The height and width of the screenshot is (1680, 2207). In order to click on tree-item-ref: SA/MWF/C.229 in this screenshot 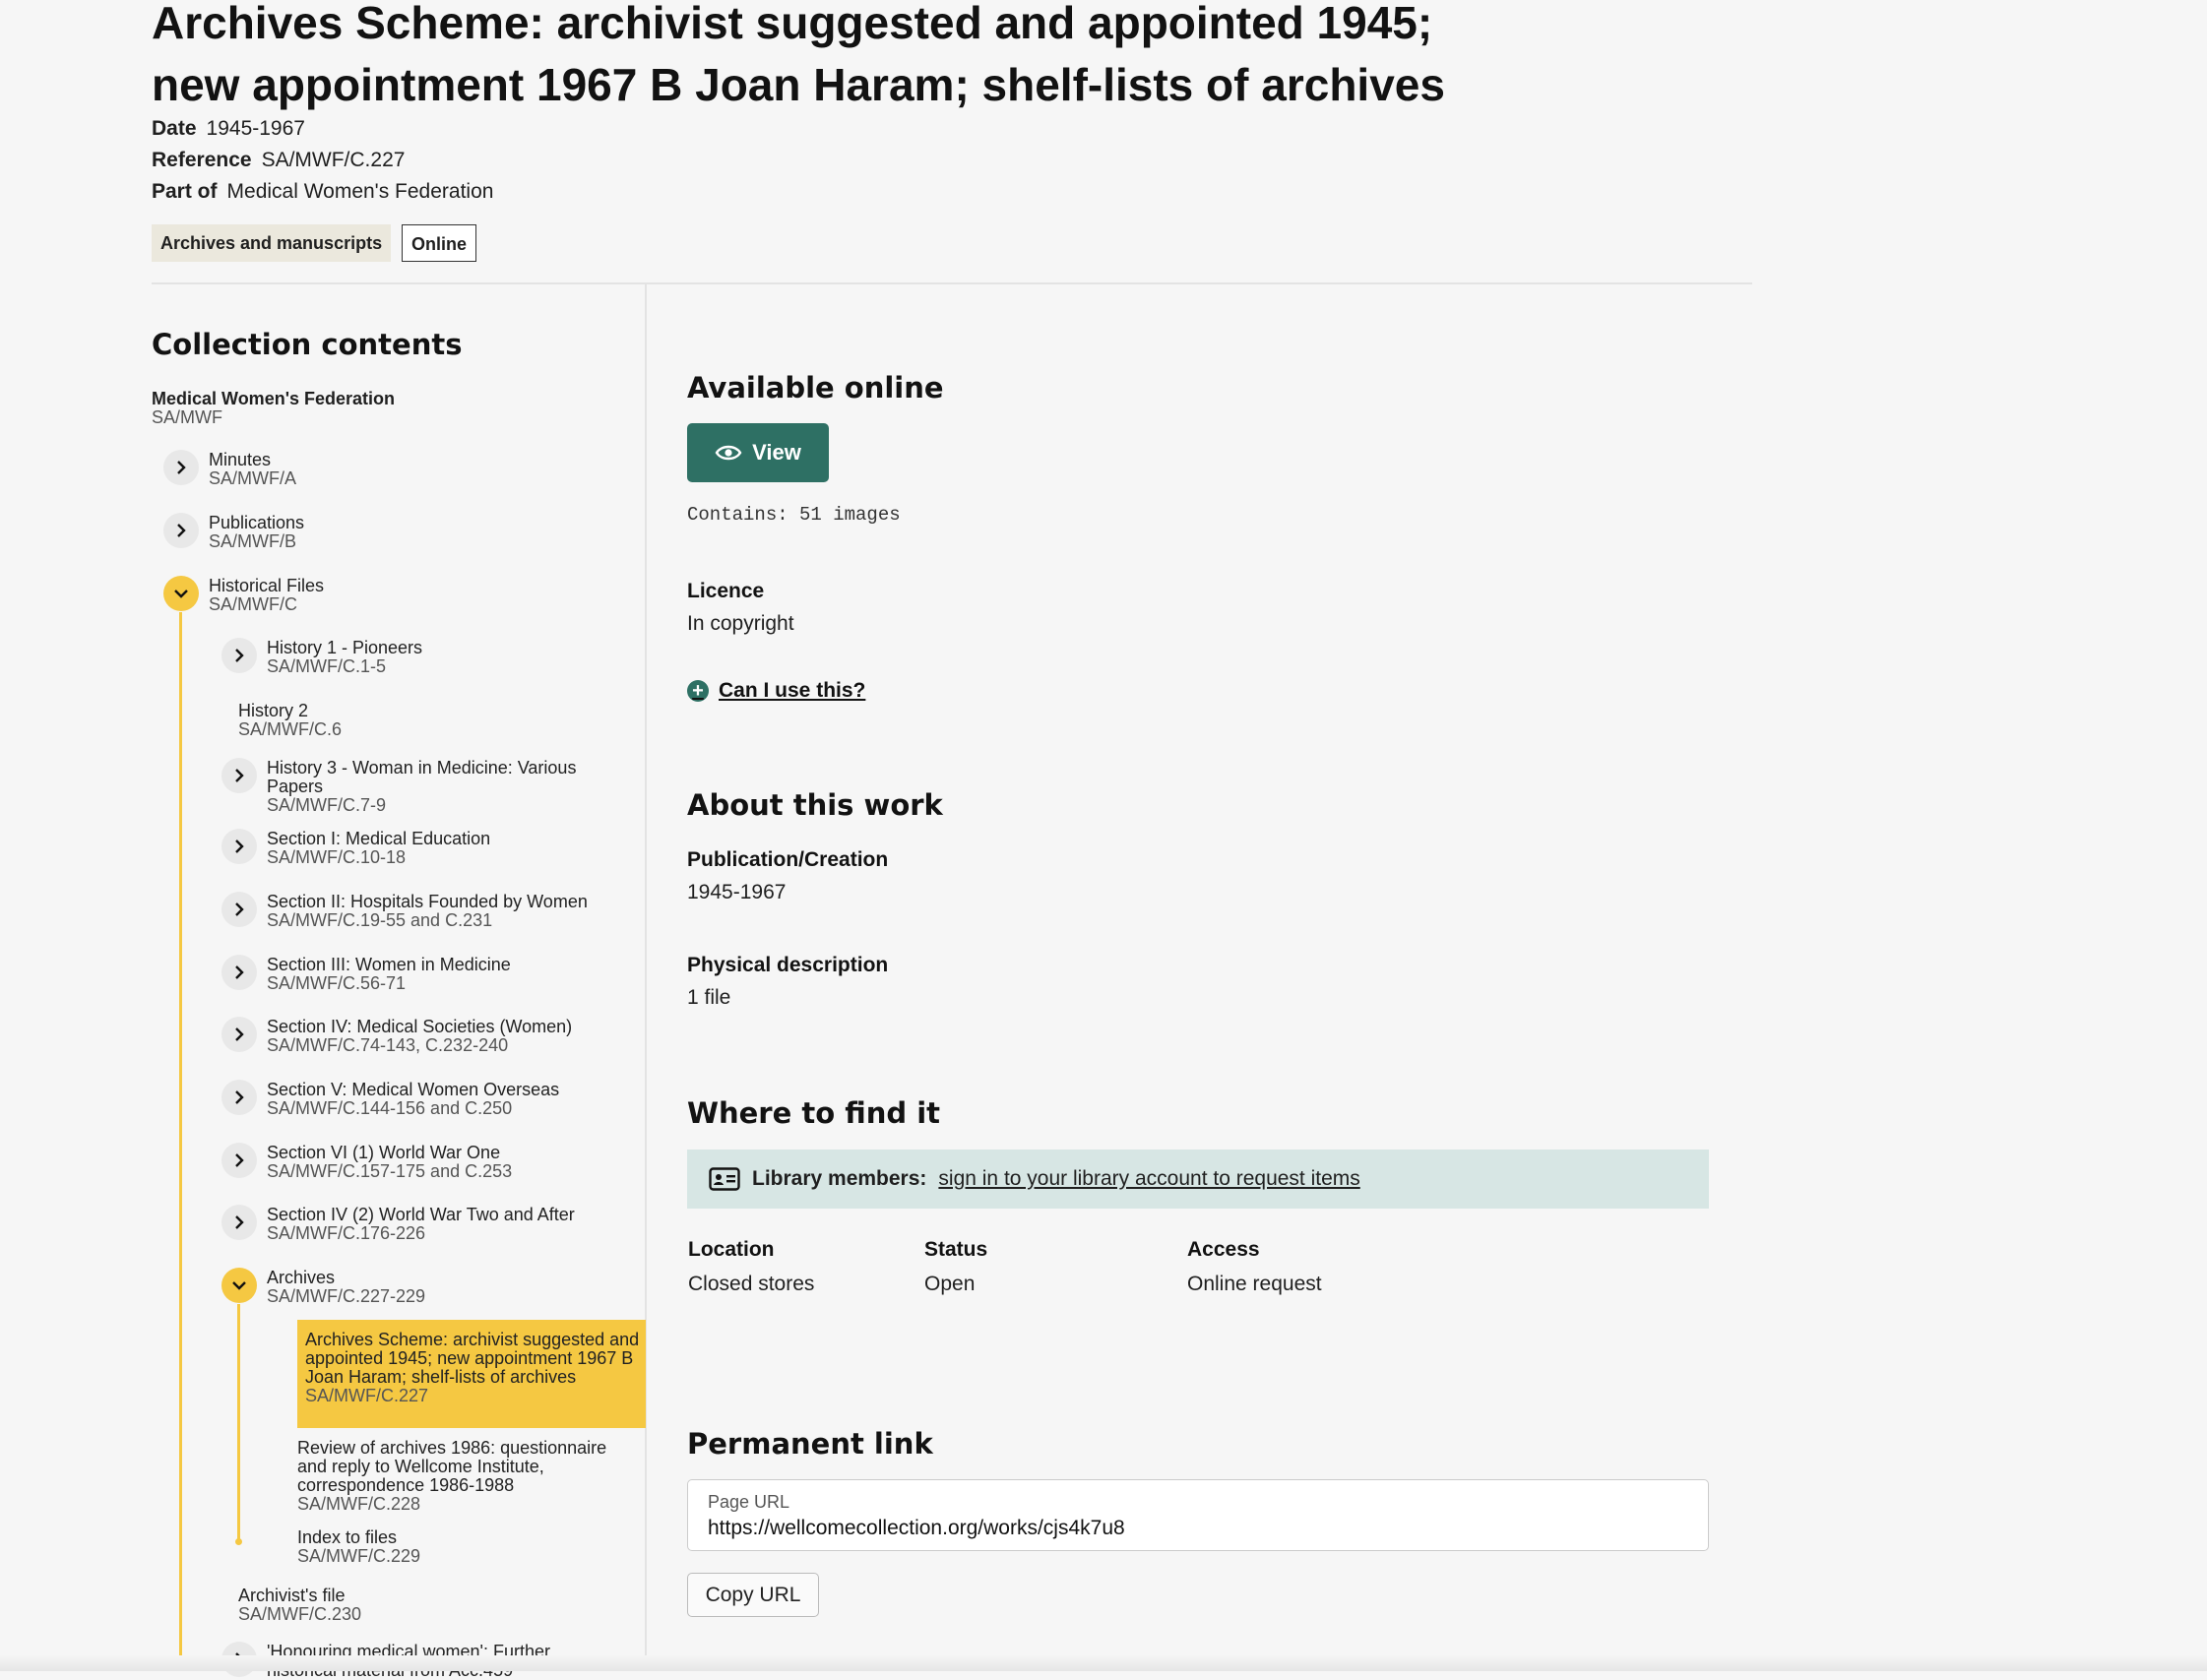, I will do `click(359, 1556)`.